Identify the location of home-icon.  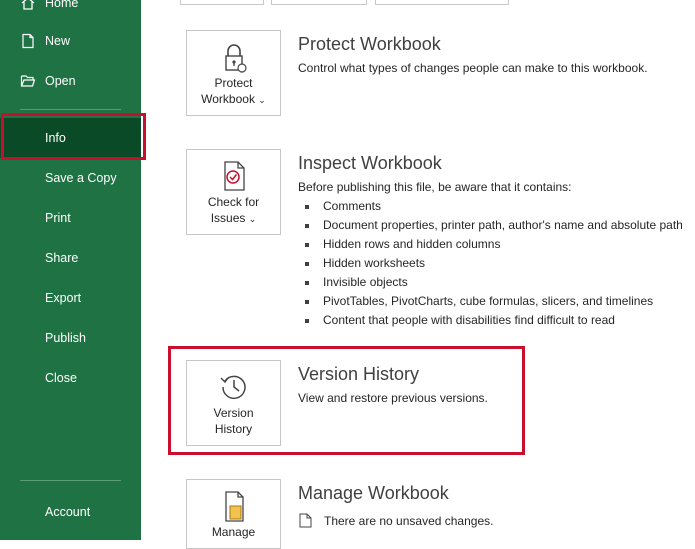
(28, 5).